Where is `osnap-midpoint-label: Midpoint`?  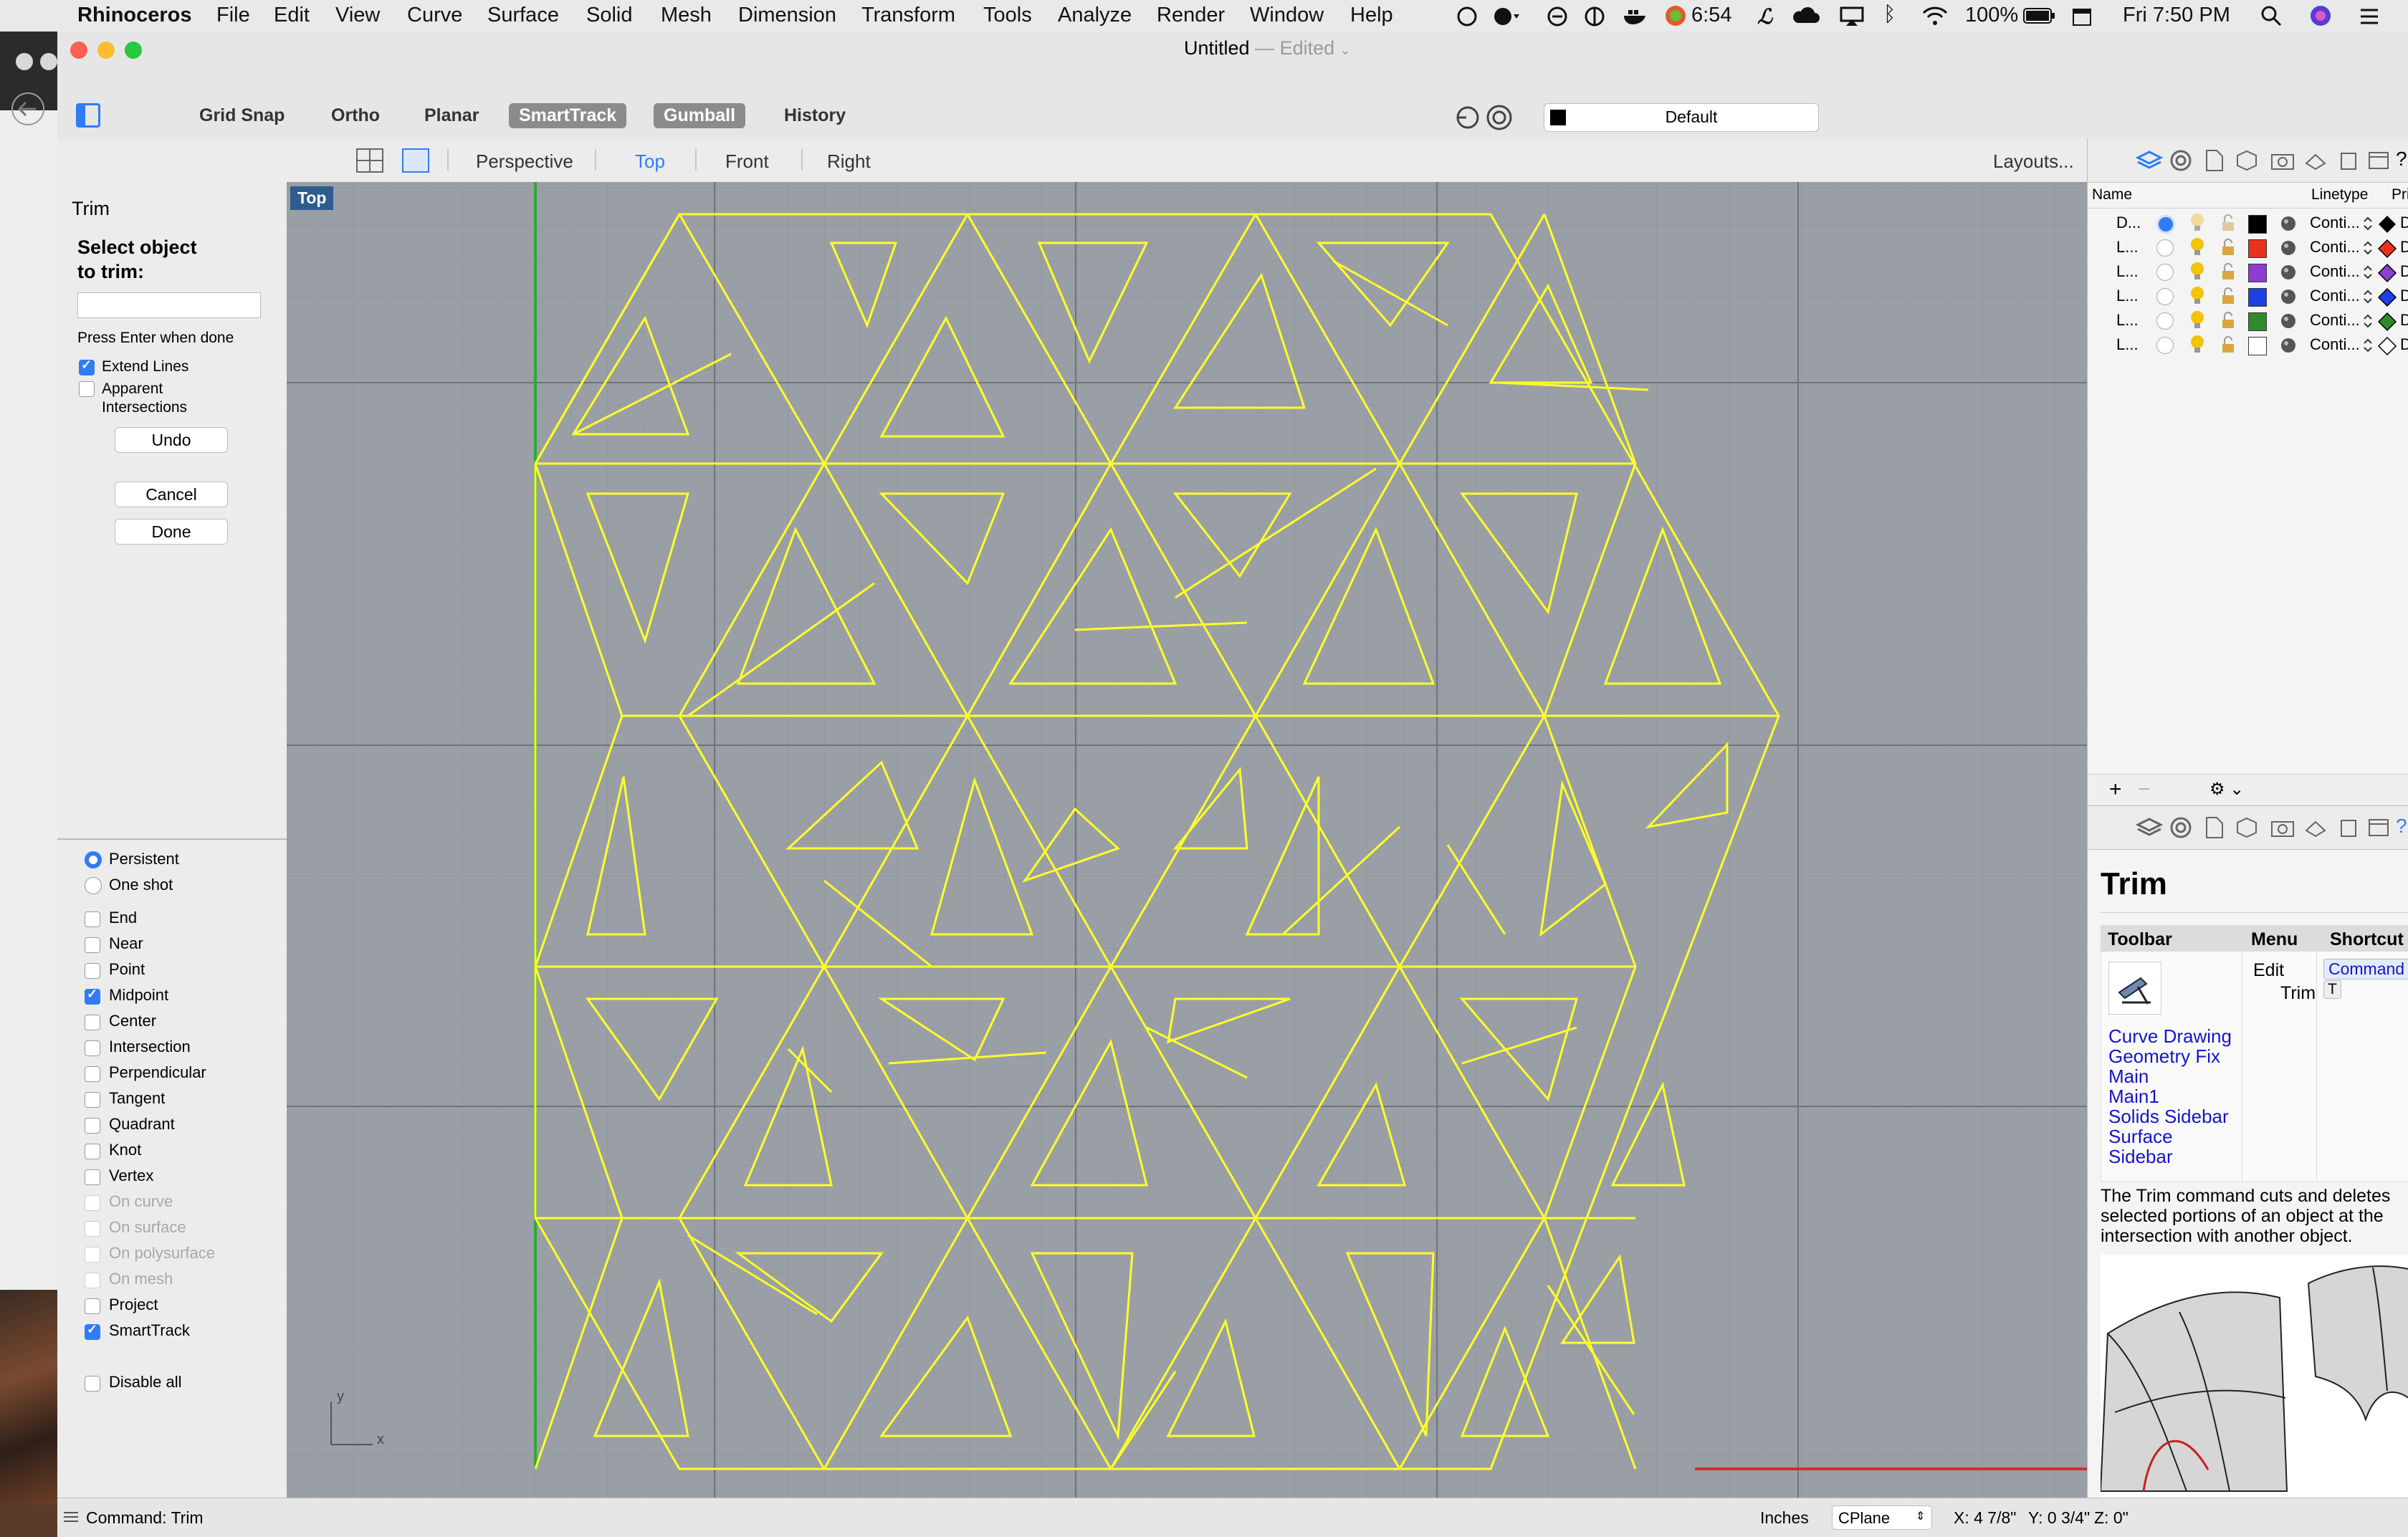
osnap-midpoint-label: Midpoint is located at coordinates (138, 995).